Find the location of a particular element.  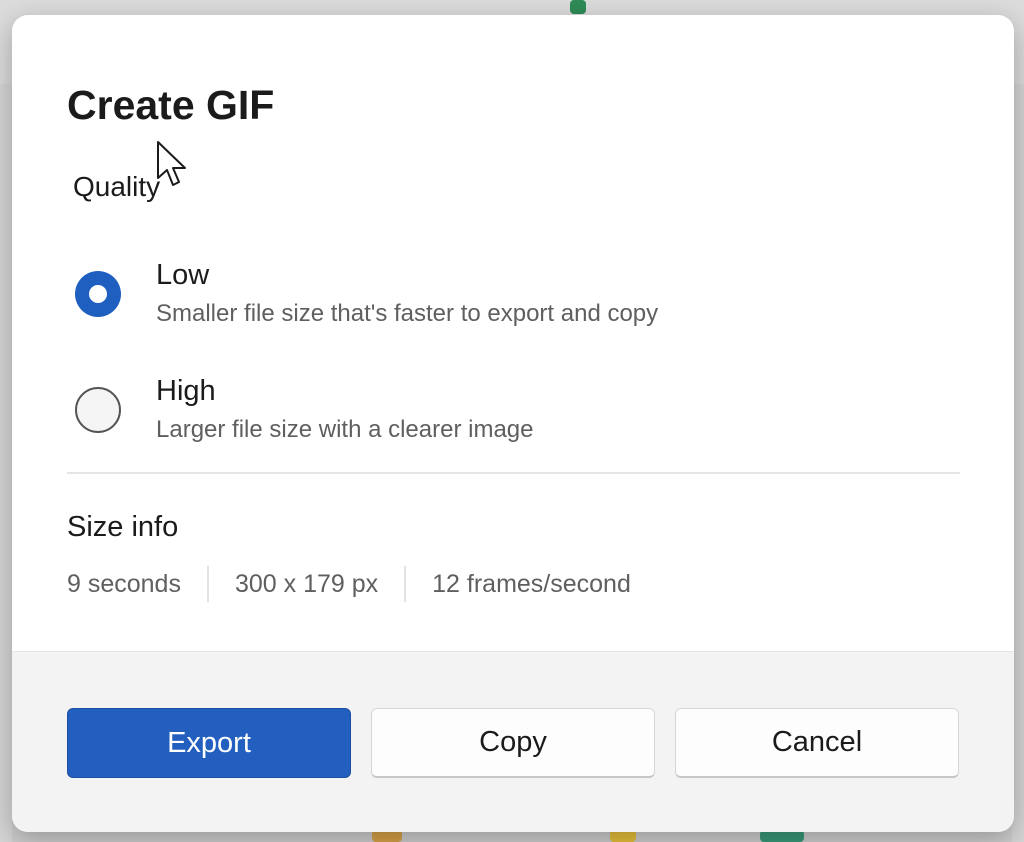

dialog-title: Create GIF is located at coordinates (171, 105).